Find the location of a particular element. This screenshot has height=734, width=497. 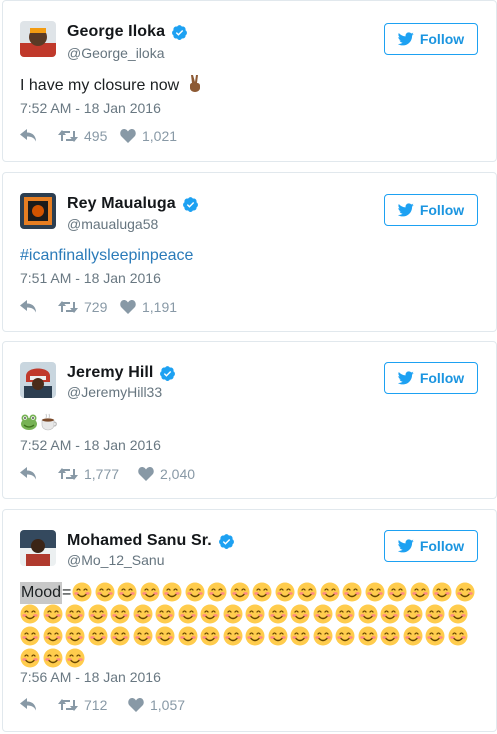

tweet-text: Mood = is located at coordinates (250, 626).